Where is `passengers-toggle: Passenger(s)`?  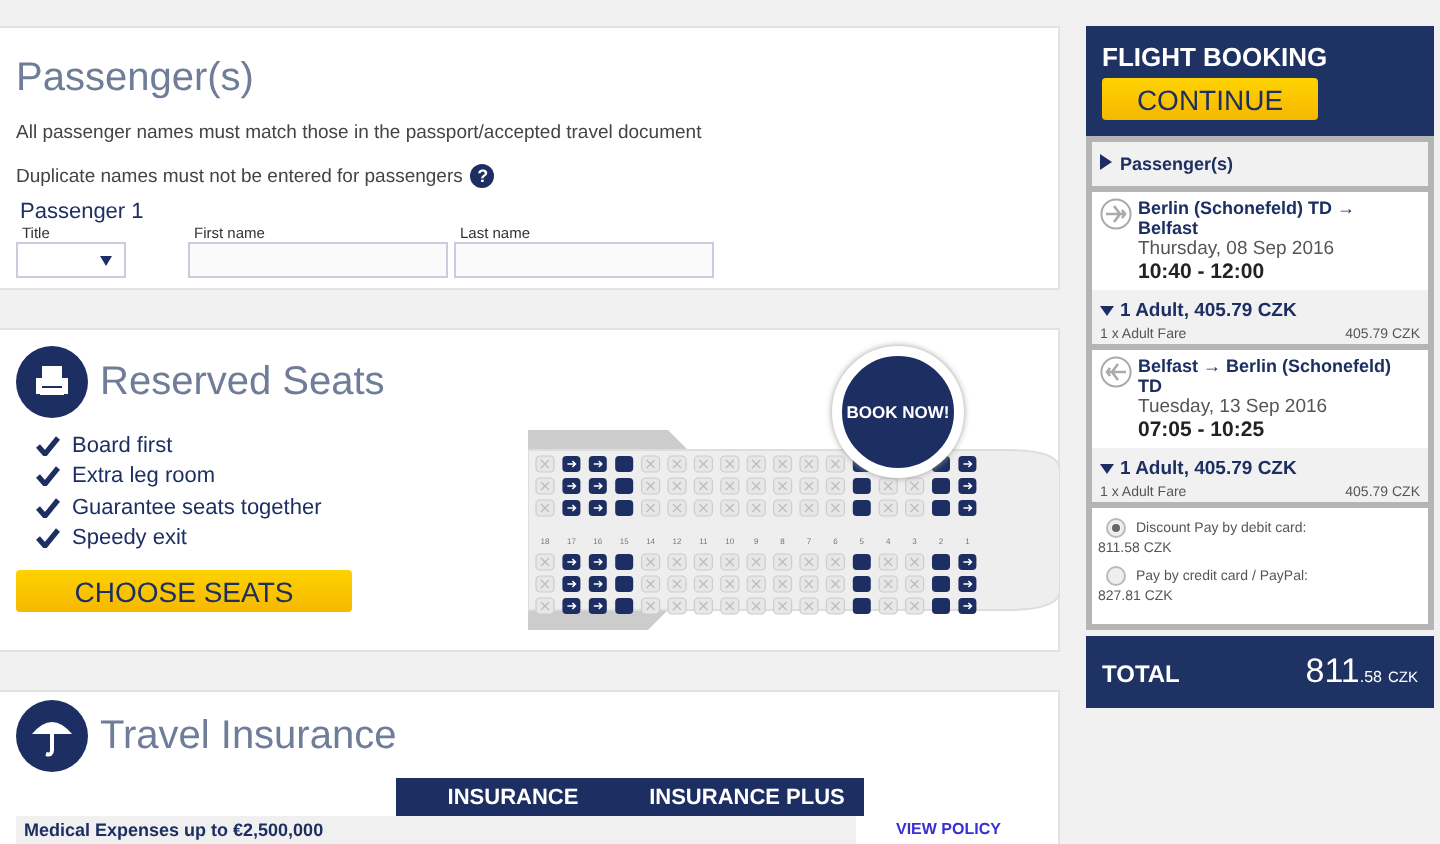 passengers-toggle: Passenger(s) is located at coordinates (1260, 164).